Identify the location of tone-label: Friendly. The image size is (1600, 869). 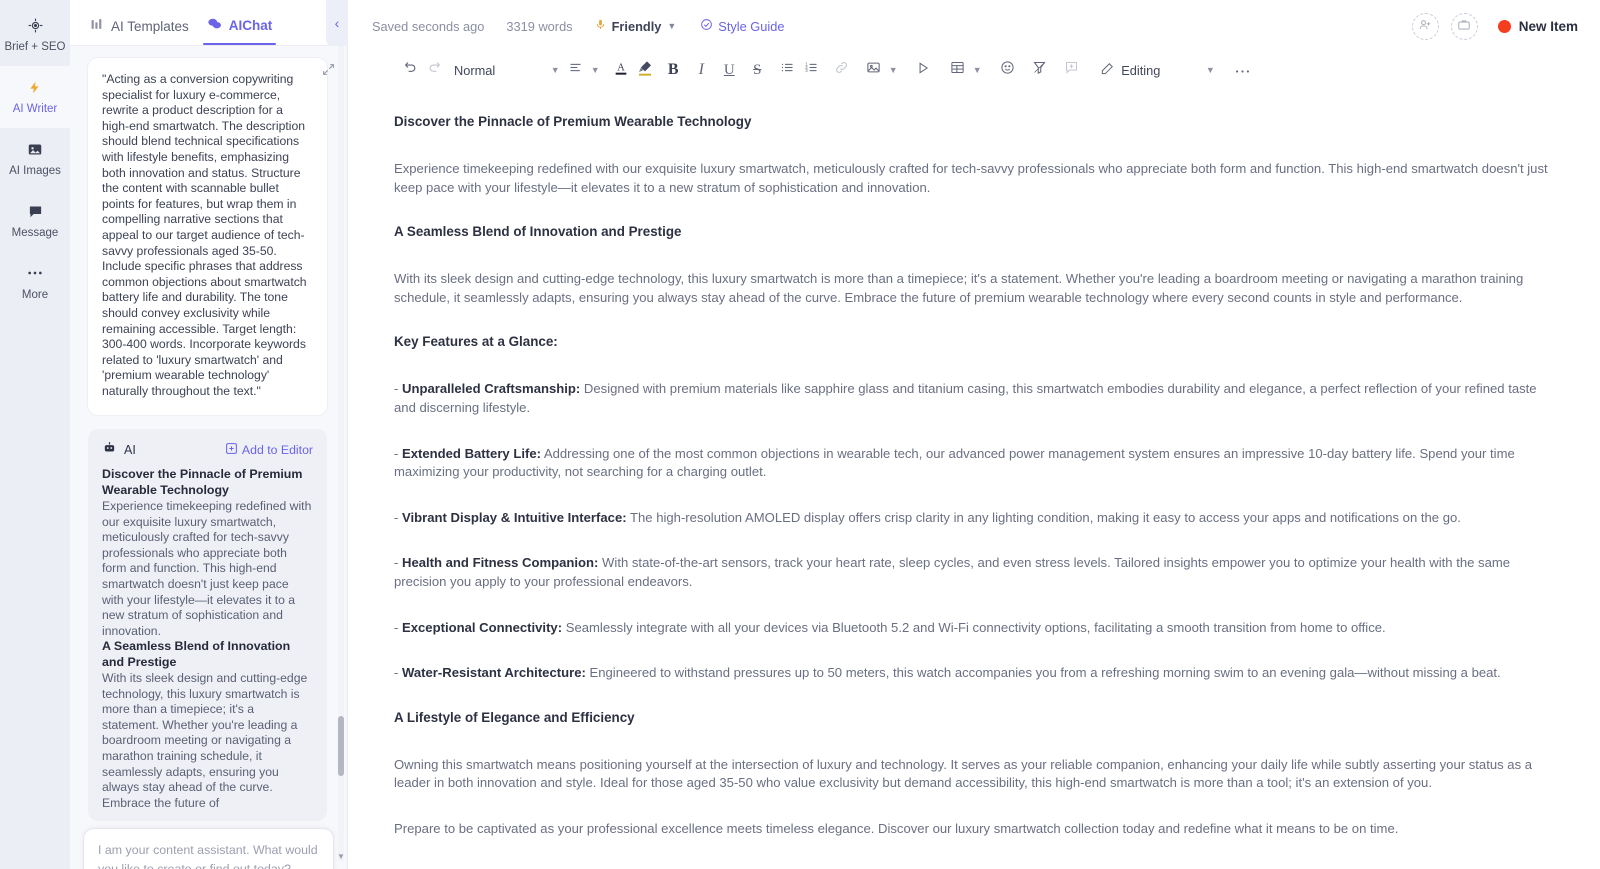
(636, 26).